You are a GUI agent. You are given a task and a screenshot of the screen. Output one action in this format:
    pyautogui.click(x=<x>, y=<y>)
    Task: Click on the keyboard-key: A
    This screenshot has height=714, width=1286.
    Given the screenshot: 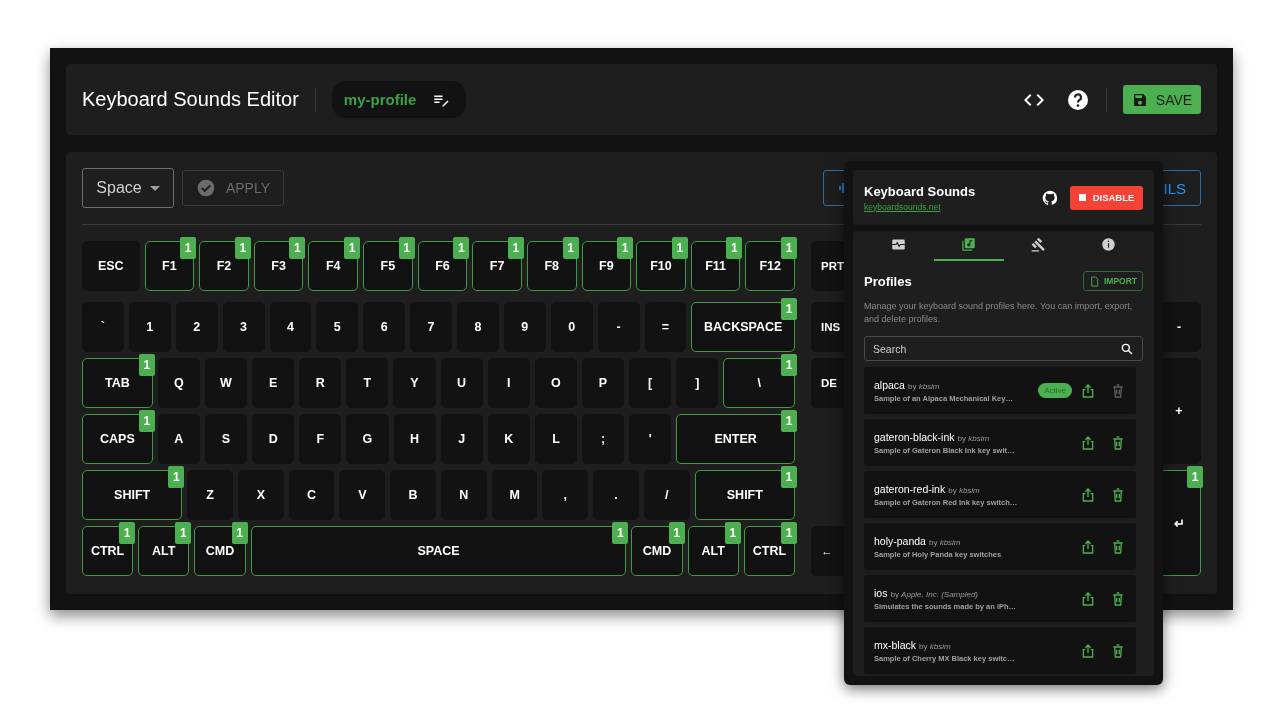 What is the action you would take?
    pyautogui.click(x=178, y=439)
    